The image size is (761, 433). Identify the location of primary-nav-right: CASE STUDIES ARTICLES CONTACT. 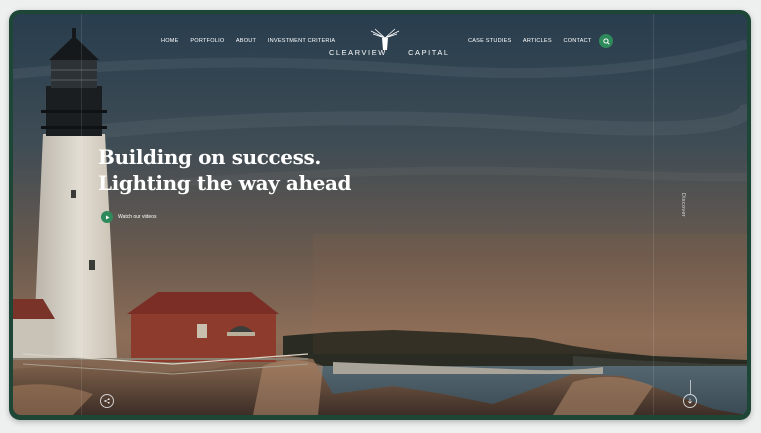
(535, 41).